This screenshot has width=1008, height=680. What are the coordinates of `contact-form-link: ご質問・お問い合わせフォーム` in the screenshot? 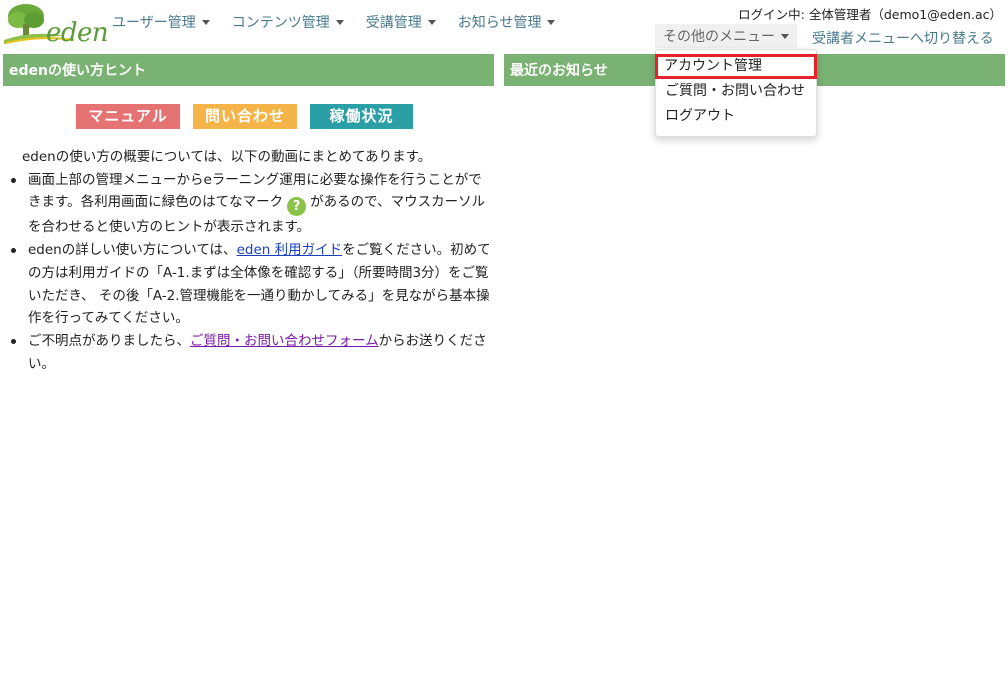 It's located at (284, 341).